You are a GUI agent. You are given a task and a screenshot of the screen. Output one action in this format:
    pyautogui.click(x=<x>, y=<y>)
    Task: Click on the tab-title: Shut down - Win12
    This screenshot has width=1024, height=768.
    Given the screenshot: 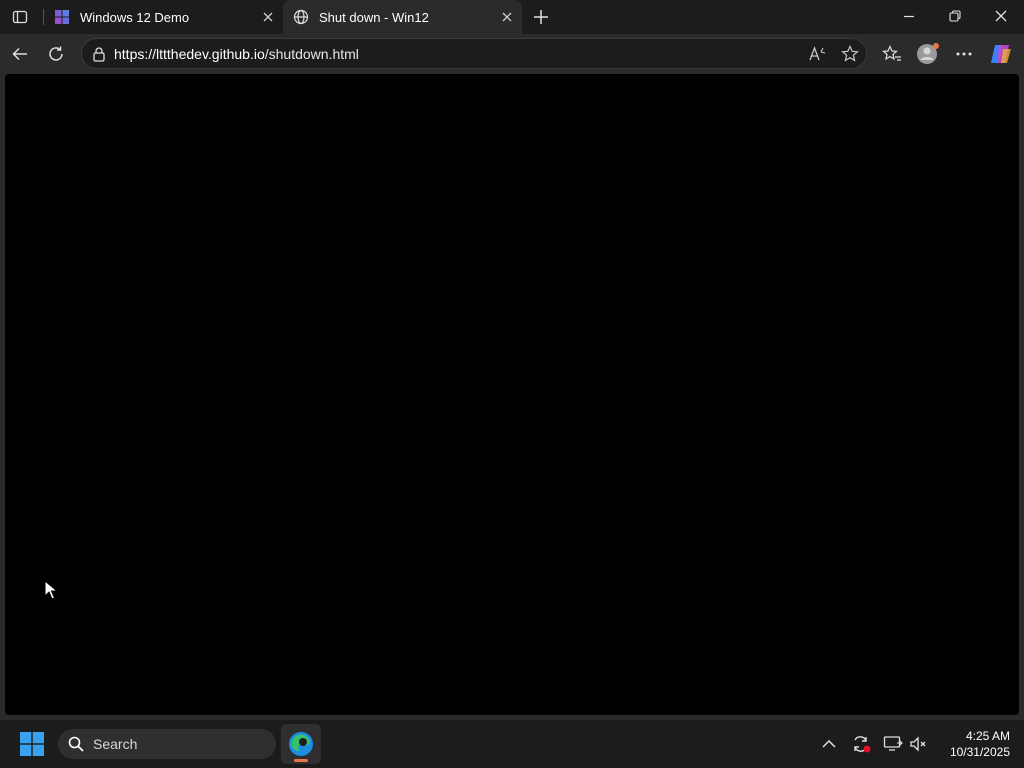 What is the action you would take?
    pyautogui.click(x=374, y=17)
    